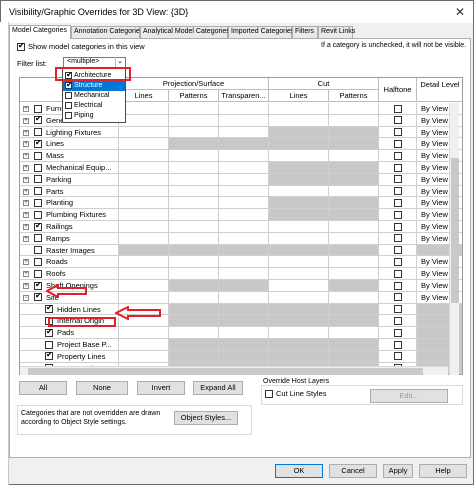 This screenshot has height=485, width=474. I want to click on dropdown-item-electrical: Electrical, so click(94, 106).